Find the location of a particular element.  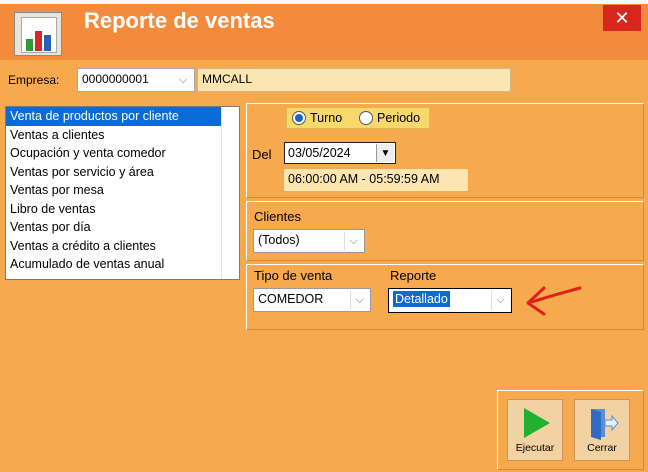

tipo-venta-combo: COMEDOR ⌵ is located at coordinates (312, 300).